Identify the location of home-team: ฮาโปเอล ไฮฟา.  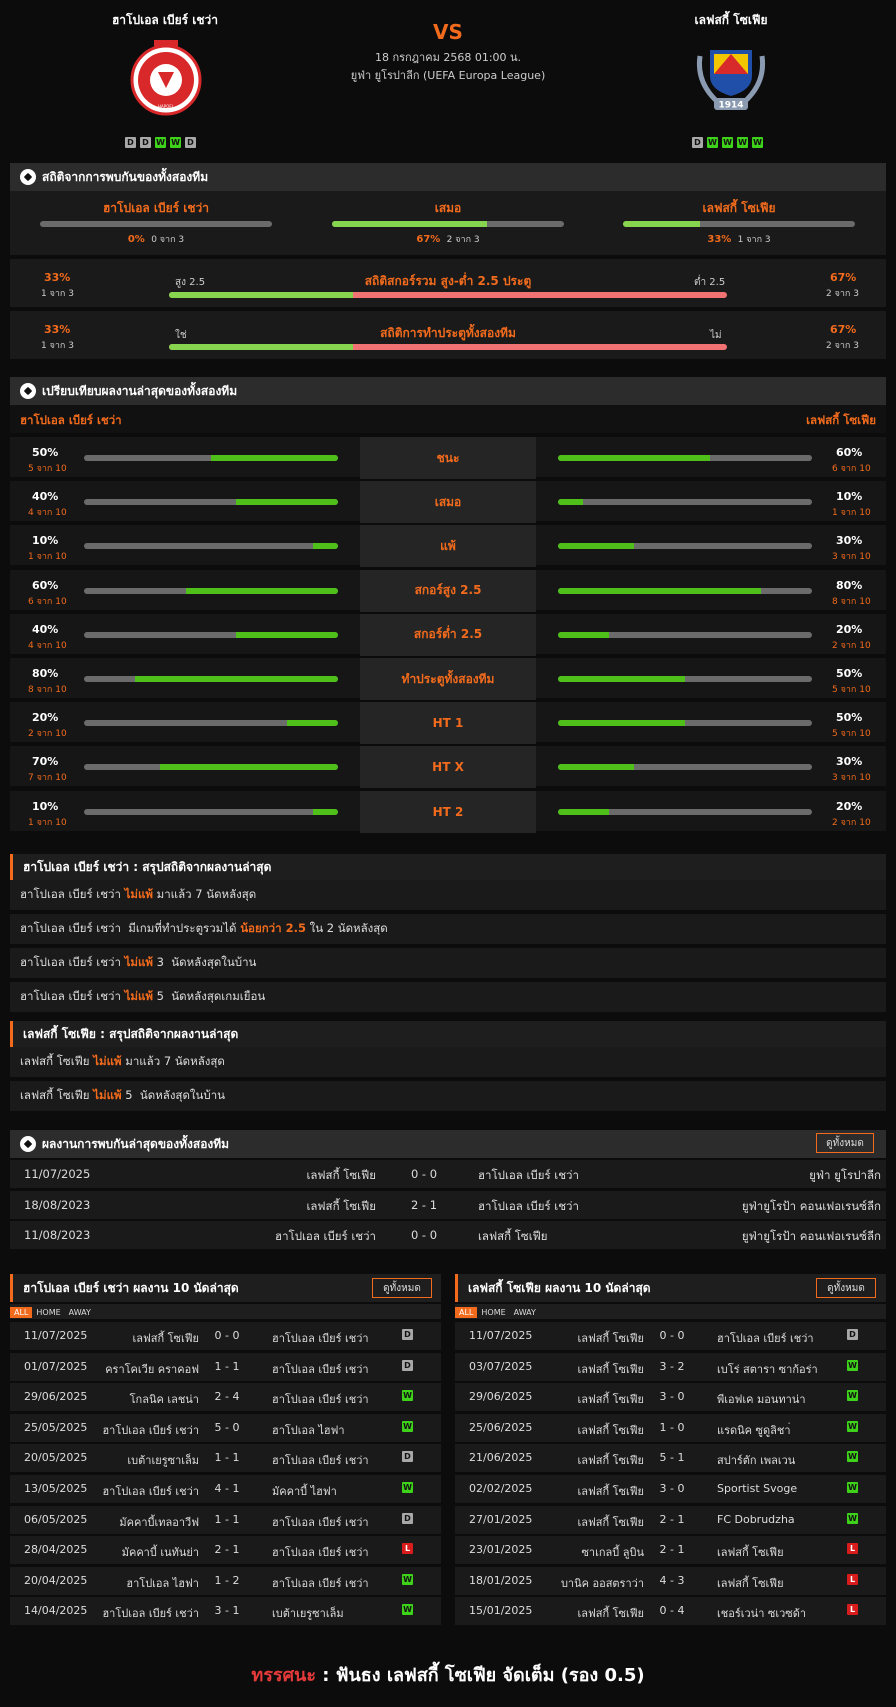
(162, 1583).